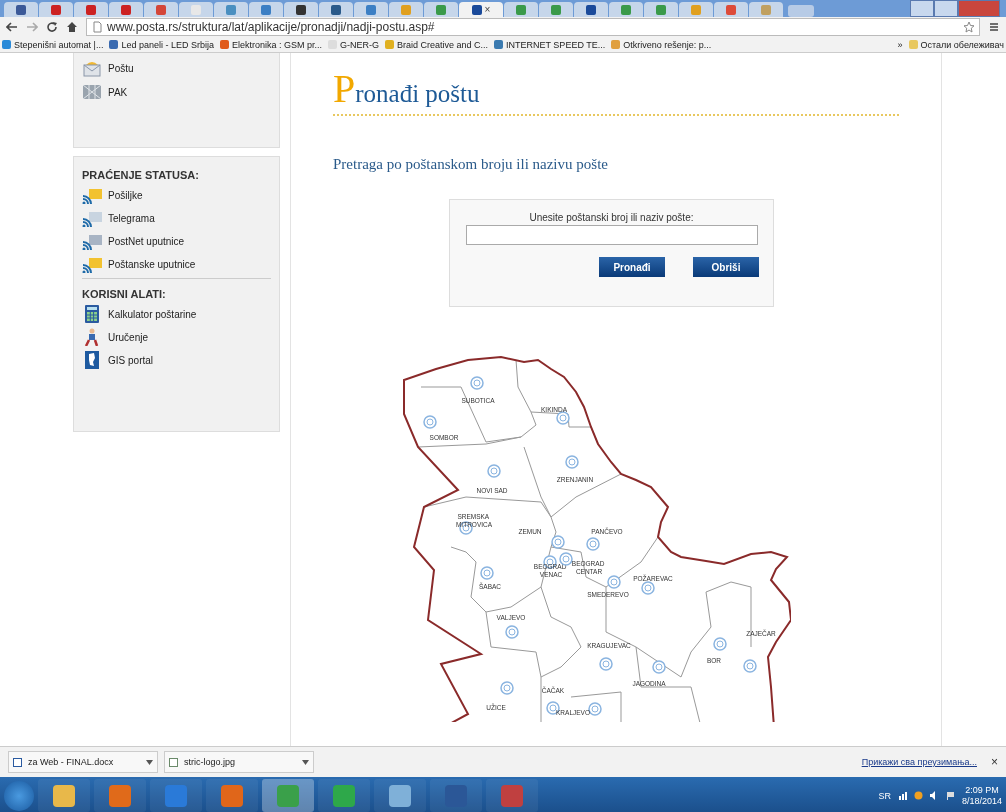 This screenshot has height=812, width=1006. Describe the element at coordinates (406, 88) in the screenshot. I see `page-title: Pronađi poštu` at that location.